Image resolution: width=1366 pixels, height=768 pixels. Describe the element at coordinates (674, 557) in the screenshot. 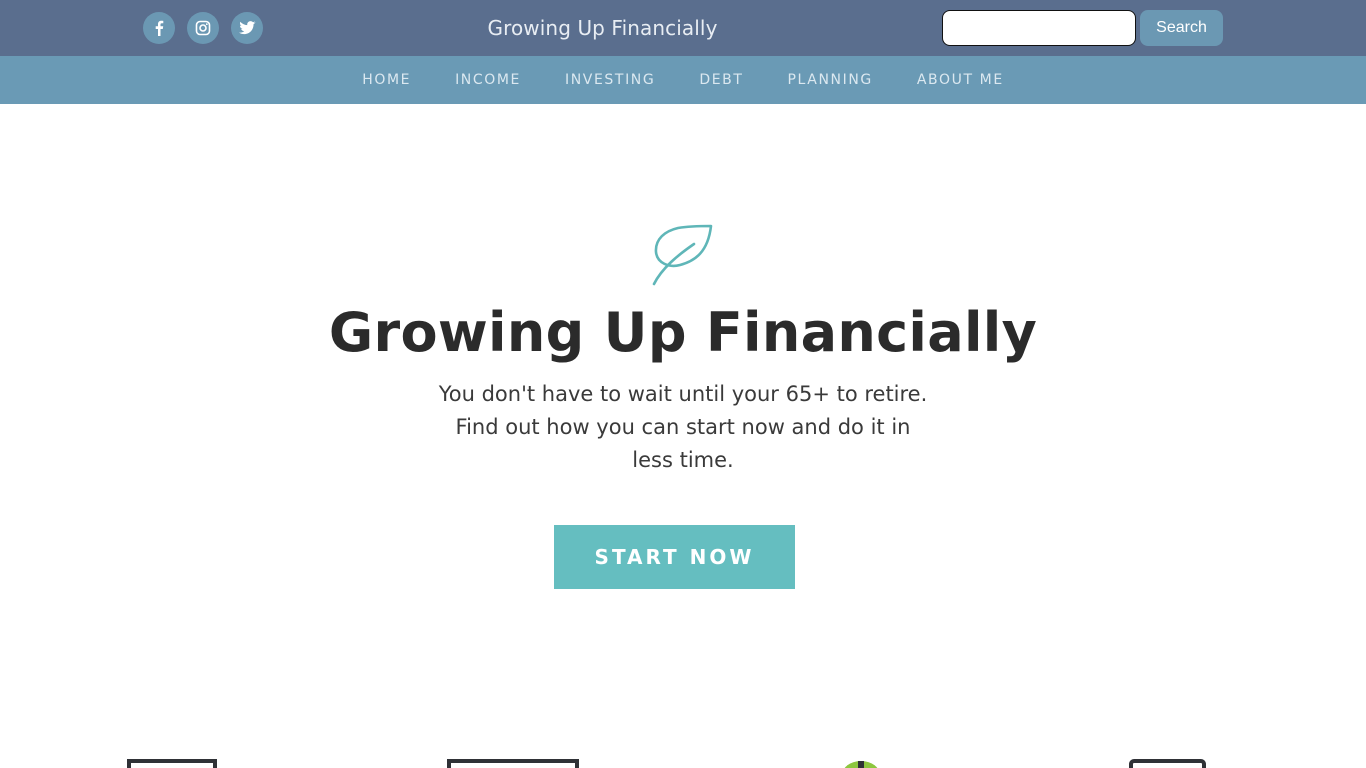

I see `start-now-button: START NOW` at that location.